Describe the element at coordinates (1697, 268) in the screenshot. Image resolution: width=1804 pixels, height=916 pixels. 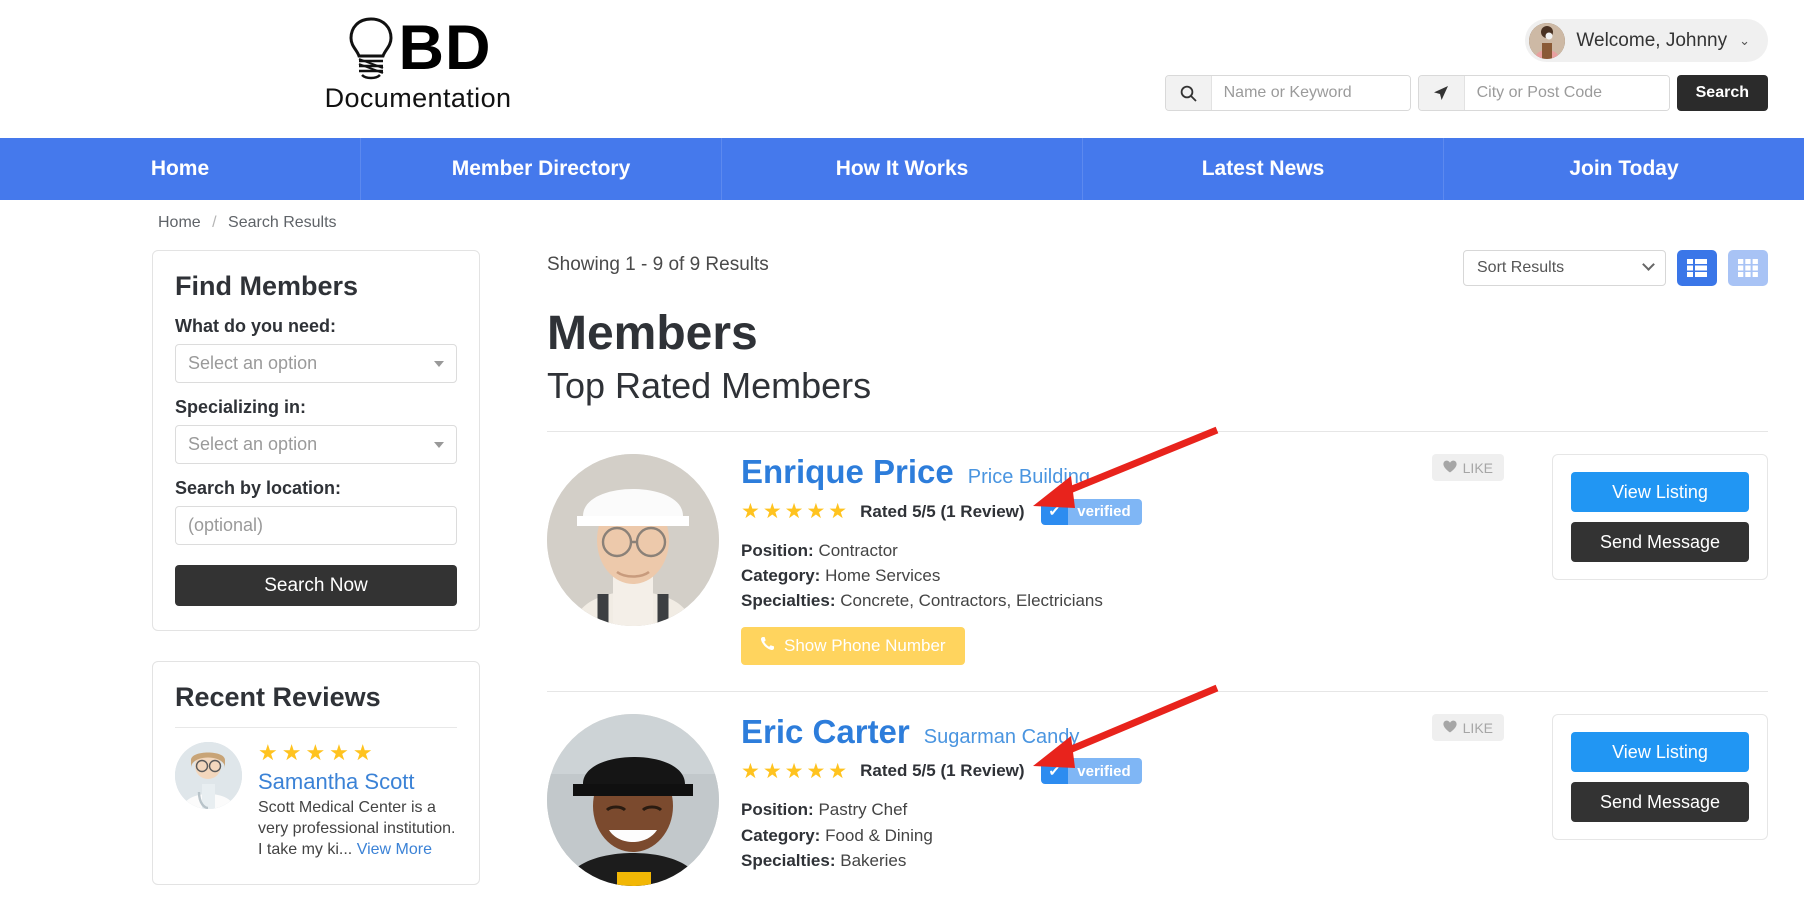
I see `list-view-icon` at that location.